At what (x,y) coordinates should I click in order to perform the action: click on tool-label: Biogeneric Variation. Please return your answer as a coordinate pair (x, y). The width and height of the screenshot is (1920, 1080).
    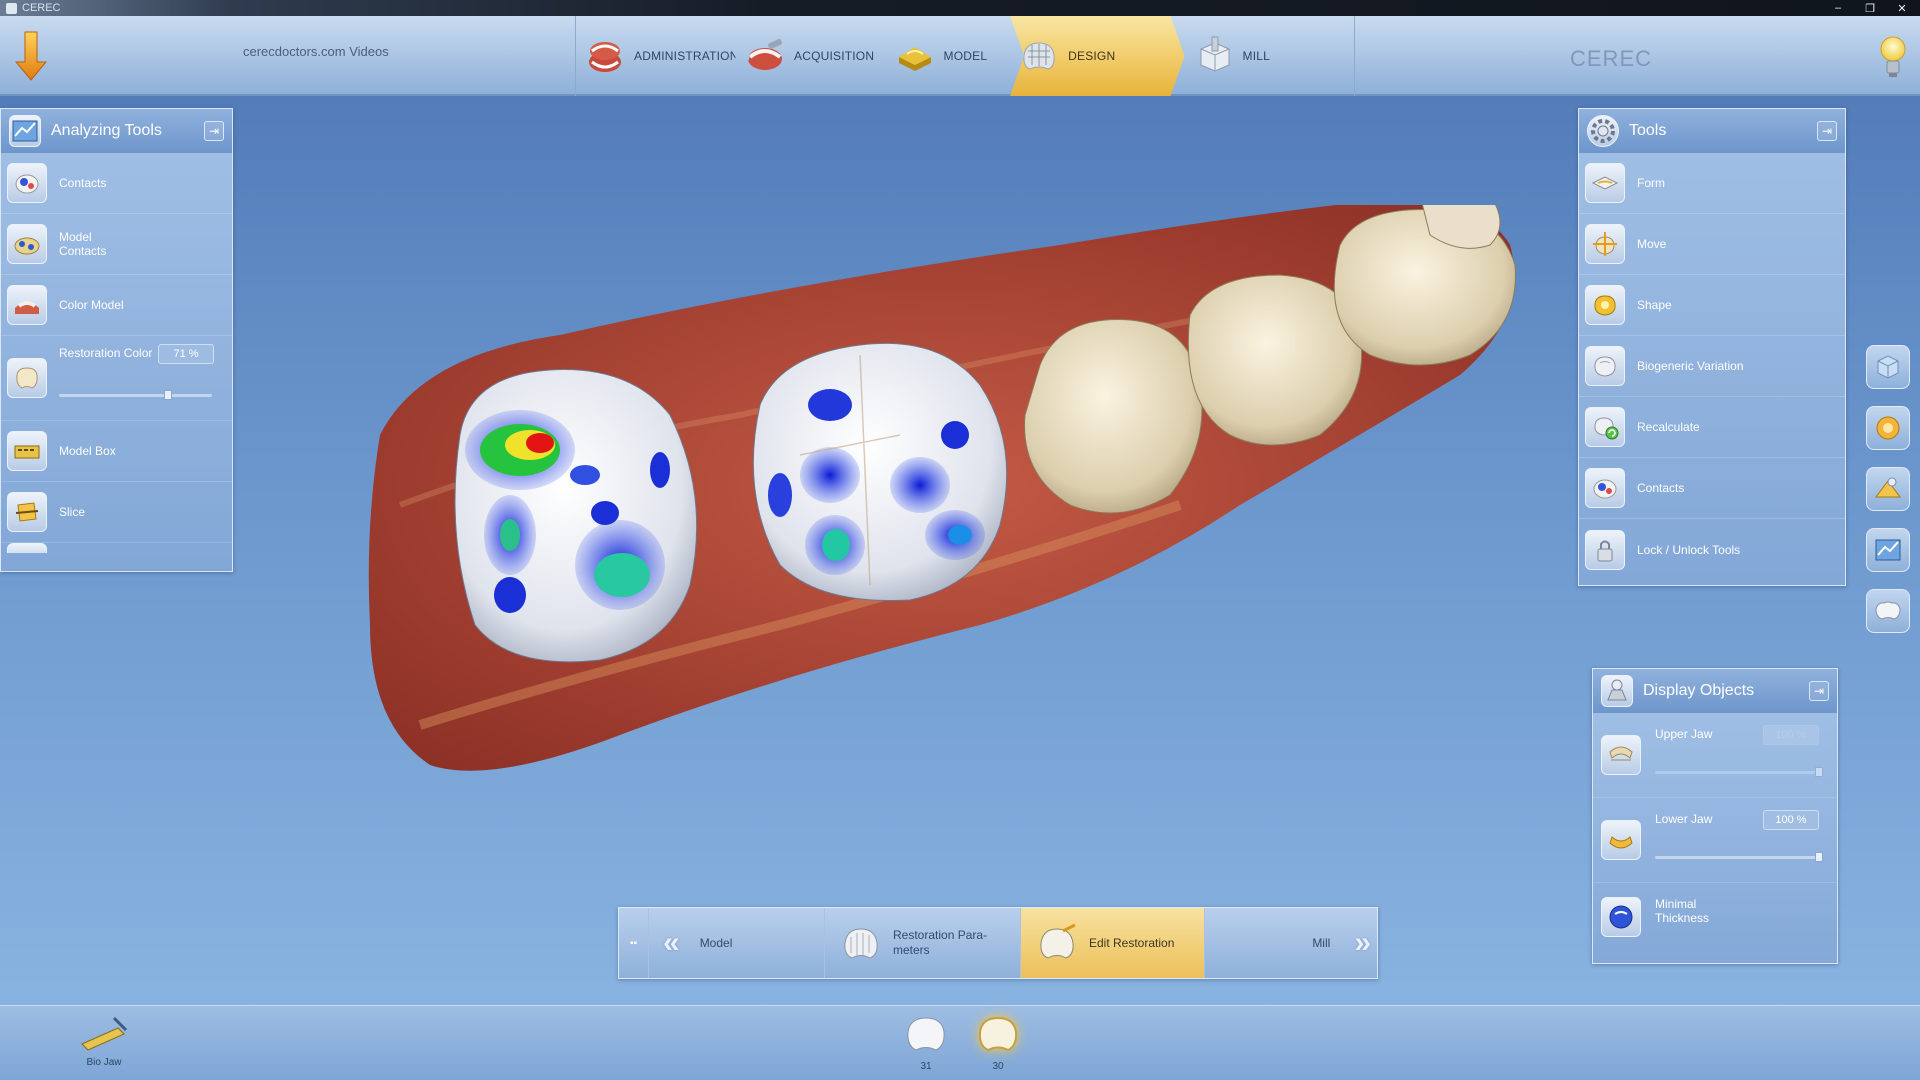
    Looking at the image, I should click on (1690, 366).